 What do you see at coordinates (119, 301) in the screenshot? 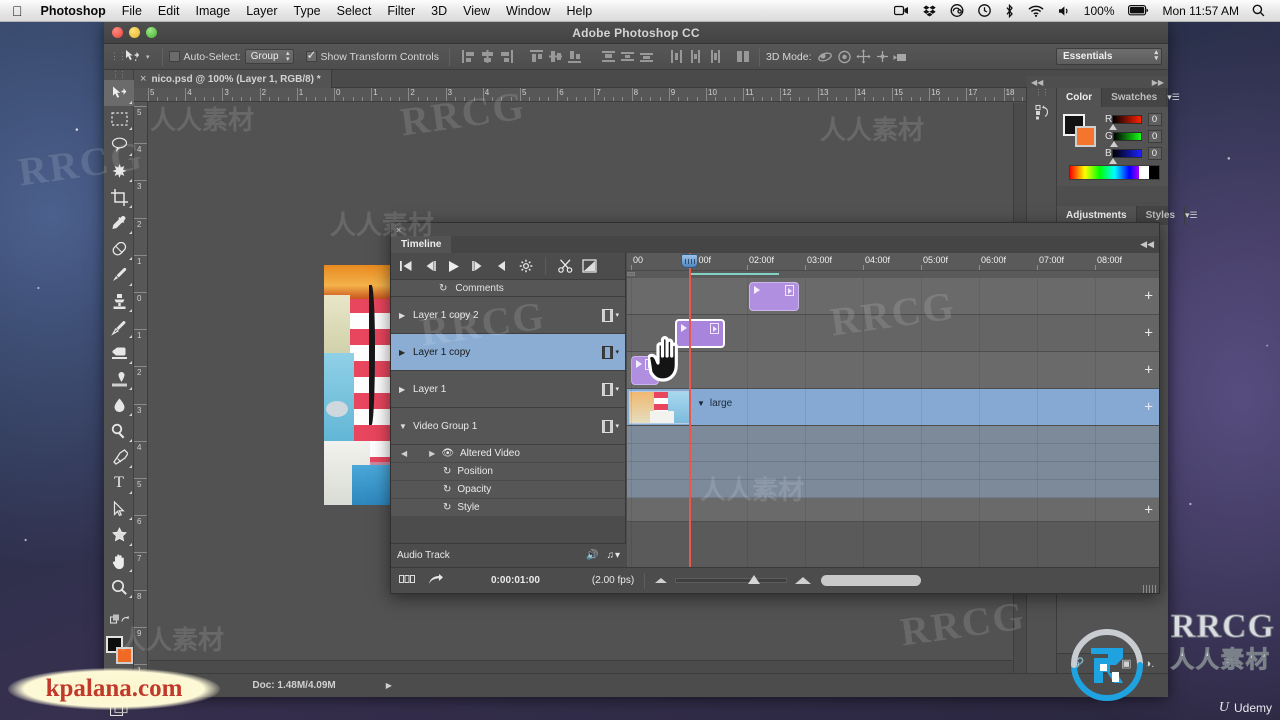
I see `clone-stamp-tool` at bounding box center [119, 301].